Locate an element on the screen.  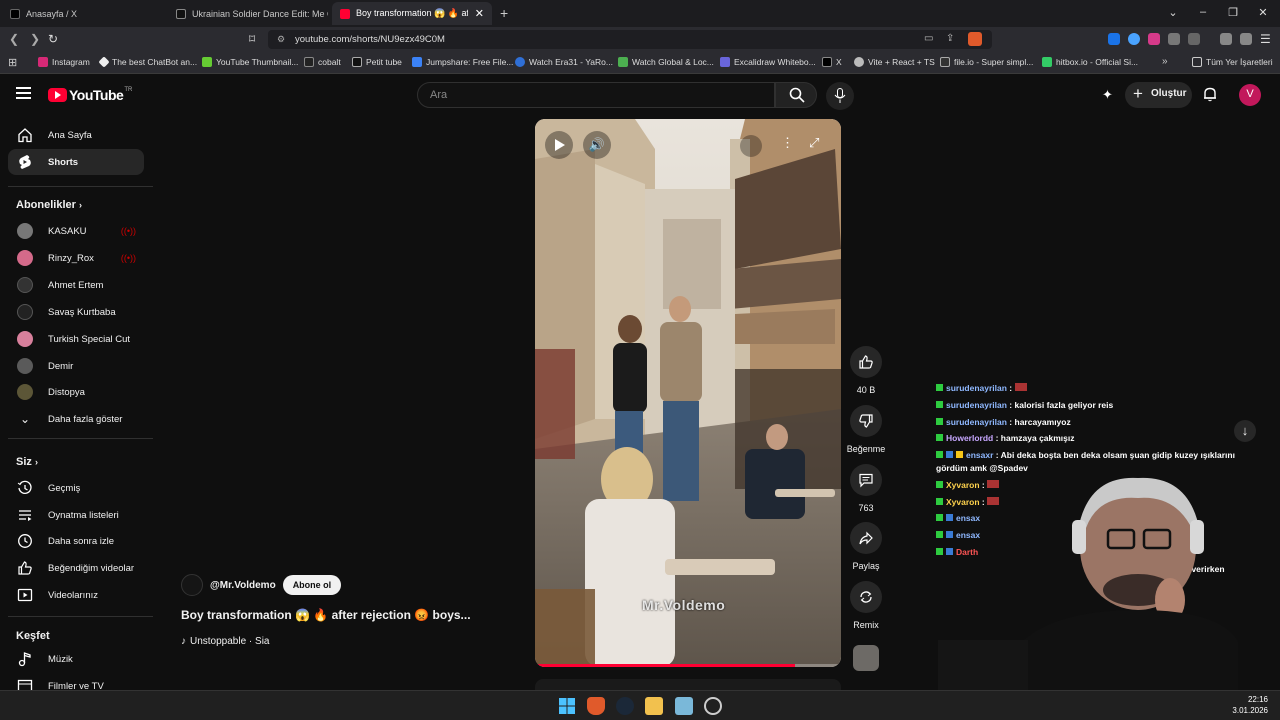
bookmark: Instagram is located at coordinates (64, 62).